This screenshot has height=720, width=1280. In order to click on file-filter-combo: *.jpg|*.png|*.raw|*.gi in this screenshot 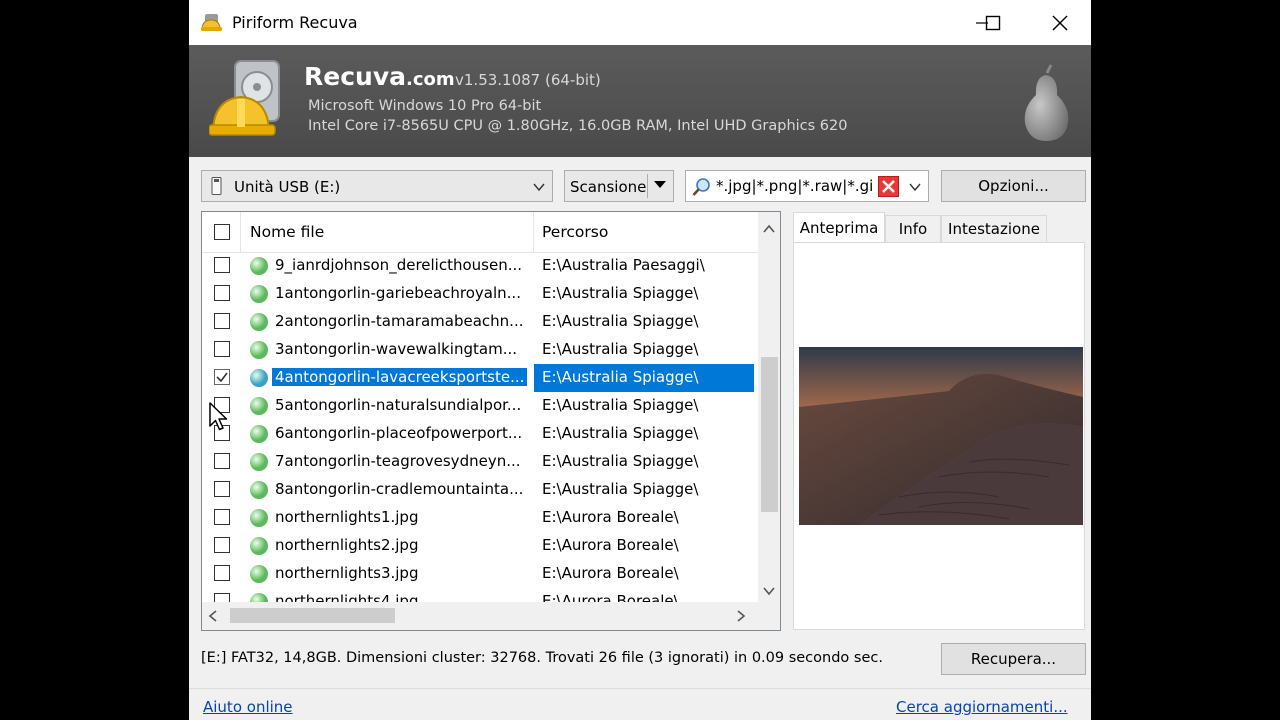, I will do `click(807, 186)`.